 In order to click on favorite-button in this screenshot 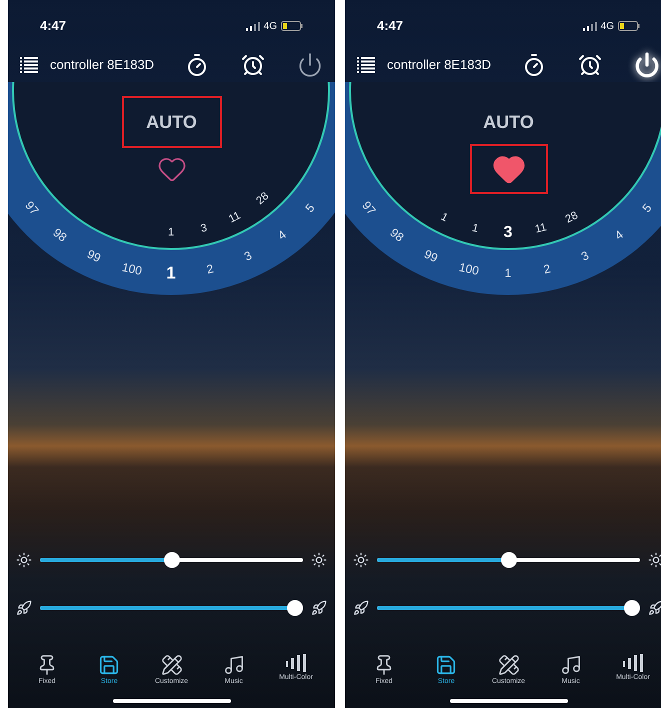, I will do `click(509, 169)`.